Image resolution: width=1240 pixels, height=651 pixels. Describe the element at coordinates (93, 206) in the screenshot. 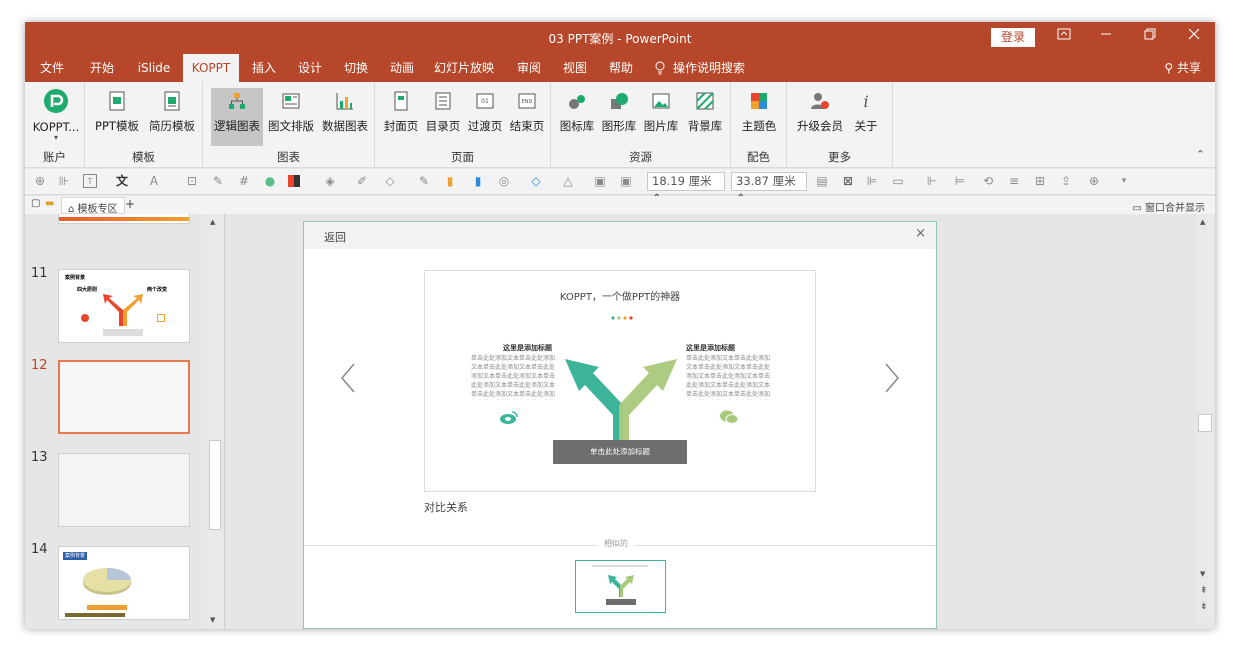

I see `template-zone-tab: ⌂ 模板专区` at that location.